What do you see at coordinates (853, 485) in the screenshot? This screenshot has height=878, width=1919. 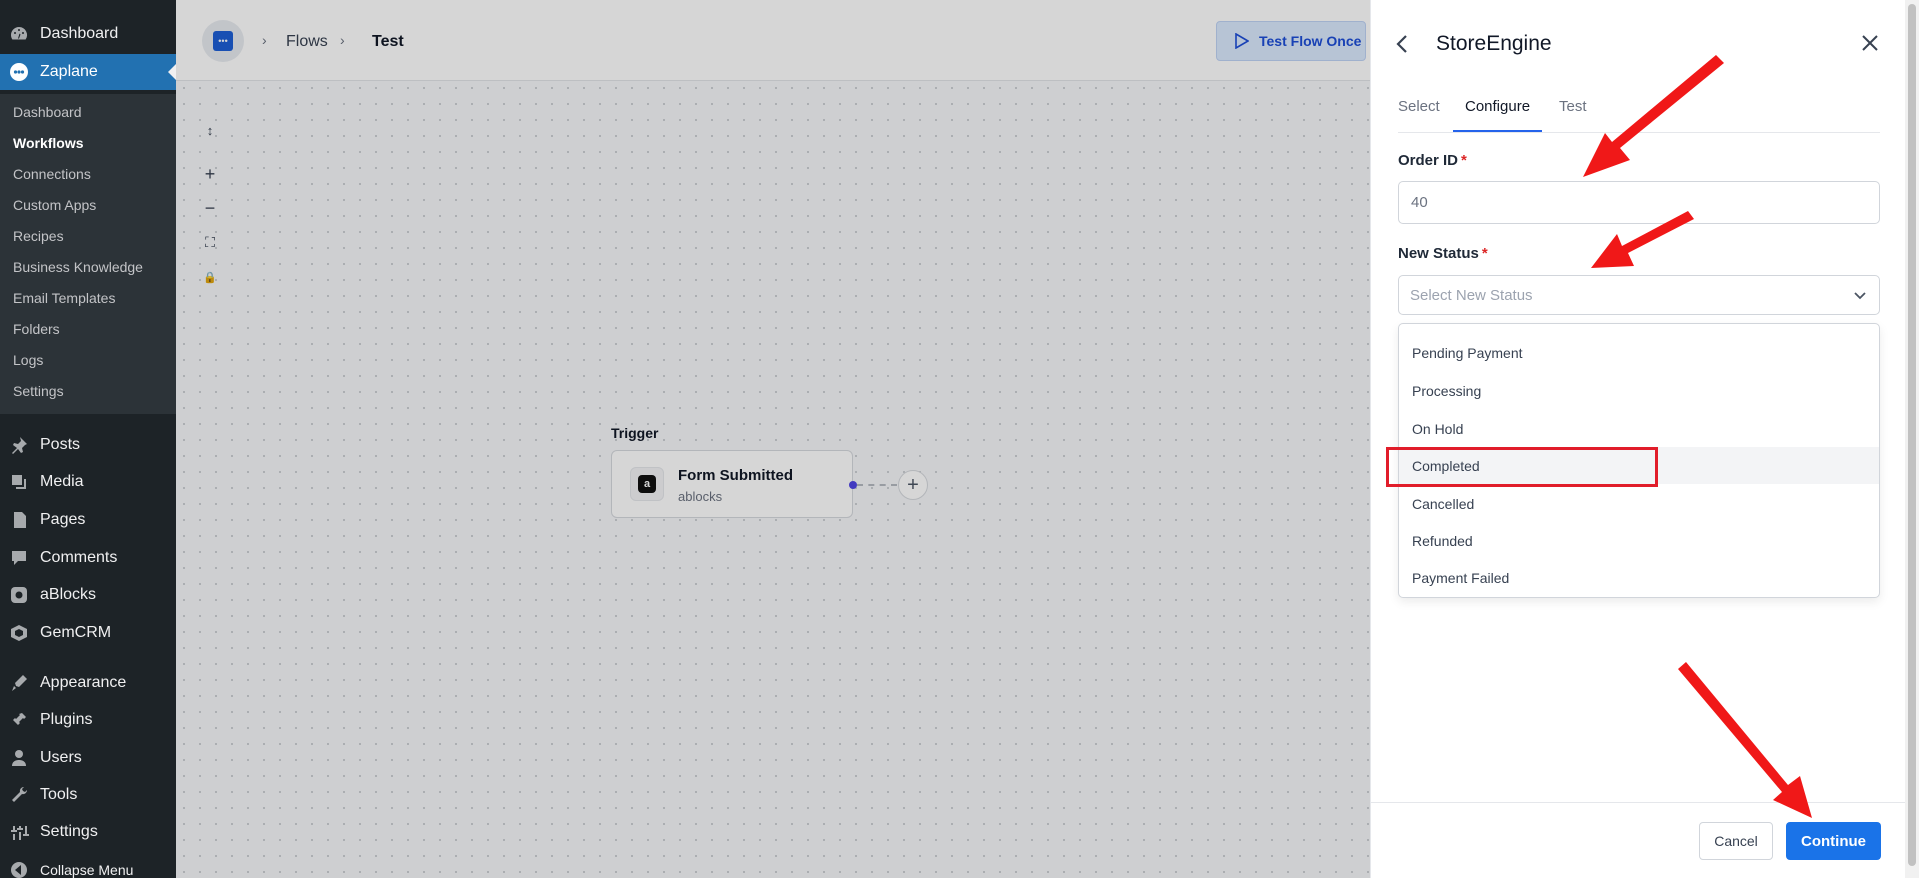 I see `node-connector-handle` at bounding box center [853, 485].